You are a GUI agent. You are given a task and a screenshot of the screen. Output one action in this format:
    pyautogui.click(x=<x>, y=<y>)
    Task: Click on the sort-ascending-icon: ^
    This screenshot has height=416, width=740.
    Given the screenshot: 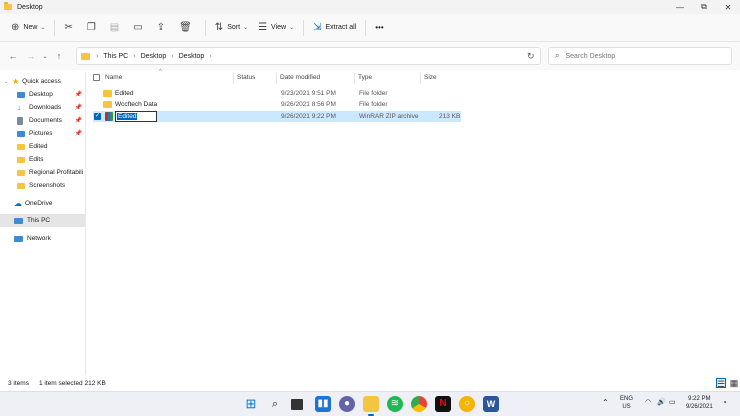 What is the action you would take?
    pyautogui.click(x=160, y=72)
    